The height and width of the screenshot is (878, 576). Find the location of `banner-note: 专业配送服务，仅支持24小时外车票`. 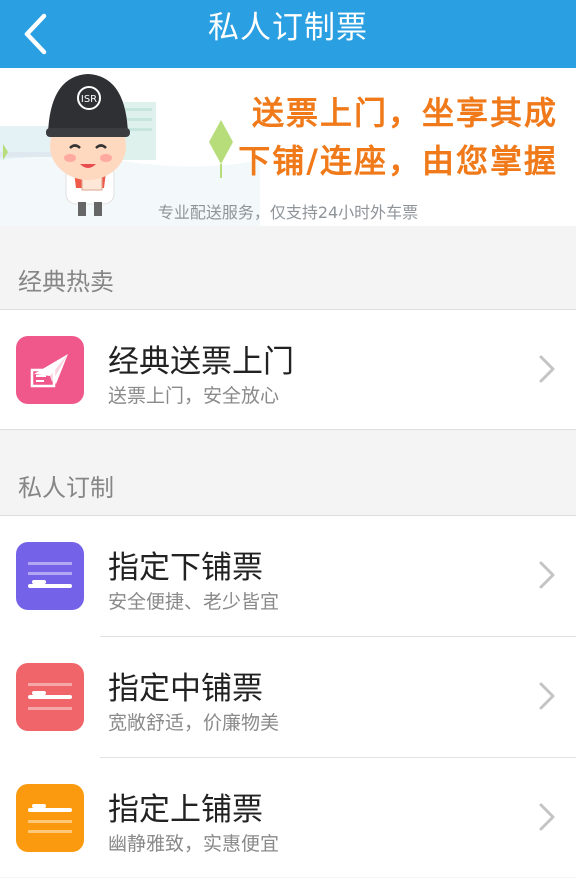

banner-note: 专业配送服务，仅支持24小时外车票 is located at coordinates (288, 212).